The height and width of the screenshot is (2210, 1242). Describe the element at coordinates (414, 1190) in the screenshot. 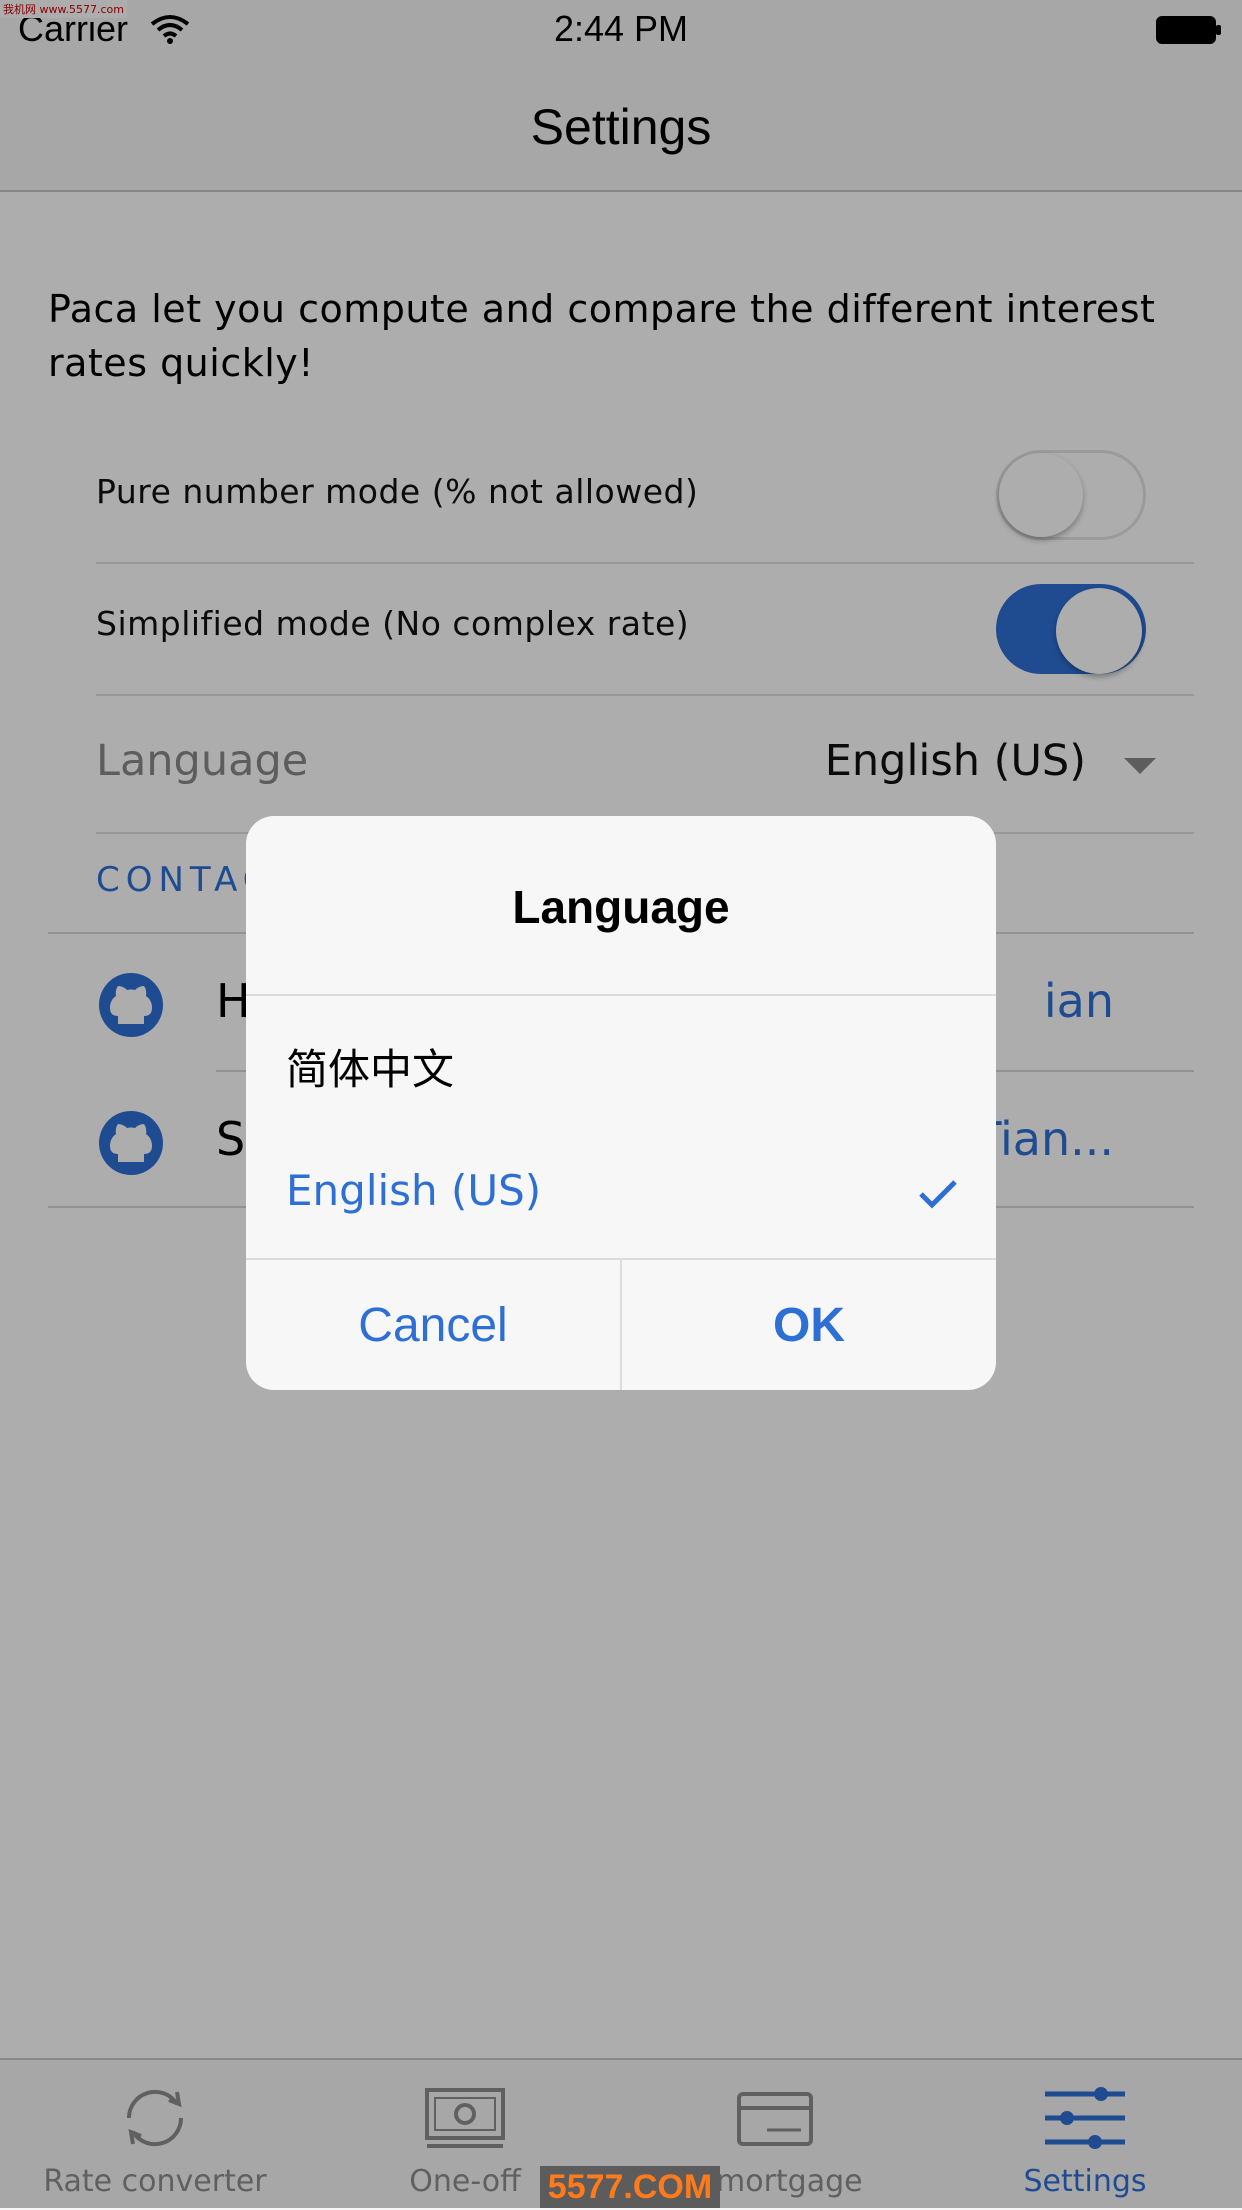

I see `option-label: English (US)` at that location.